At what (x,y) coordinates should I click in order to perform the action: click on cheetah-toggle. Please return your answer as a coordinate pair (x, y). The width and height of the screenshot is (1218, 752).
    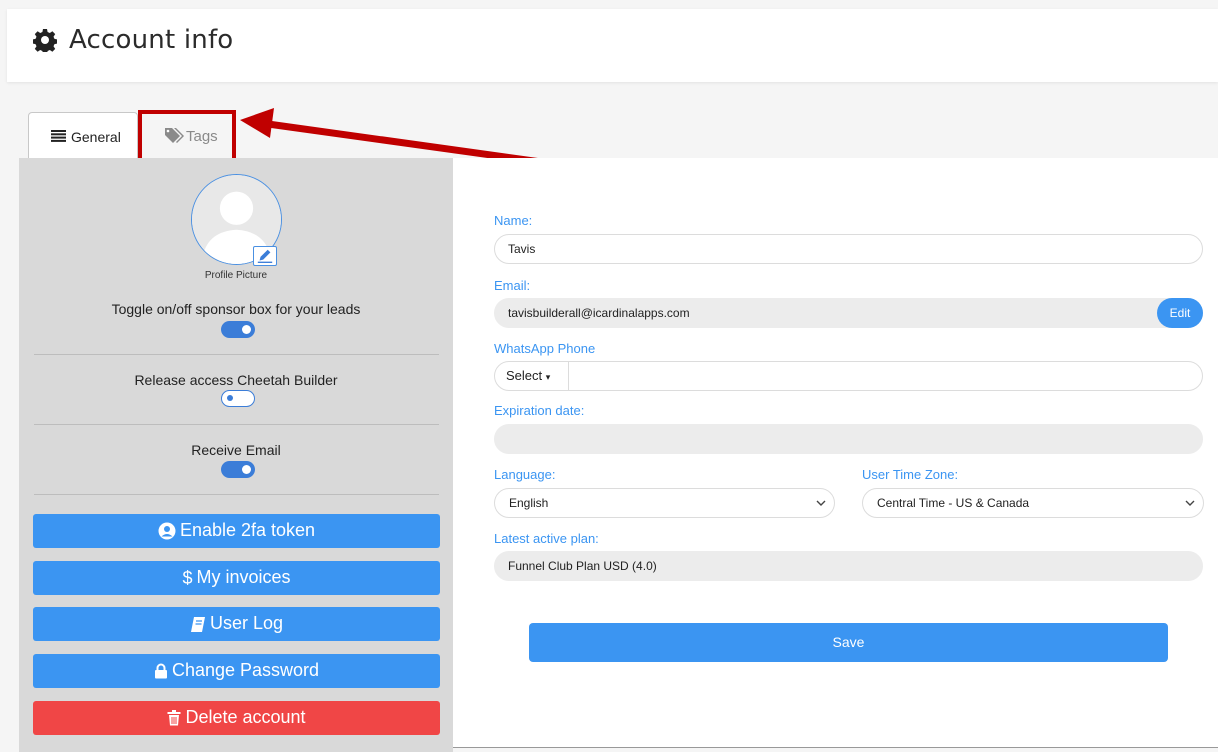
    Looking at the image, I should click on (238, 398).